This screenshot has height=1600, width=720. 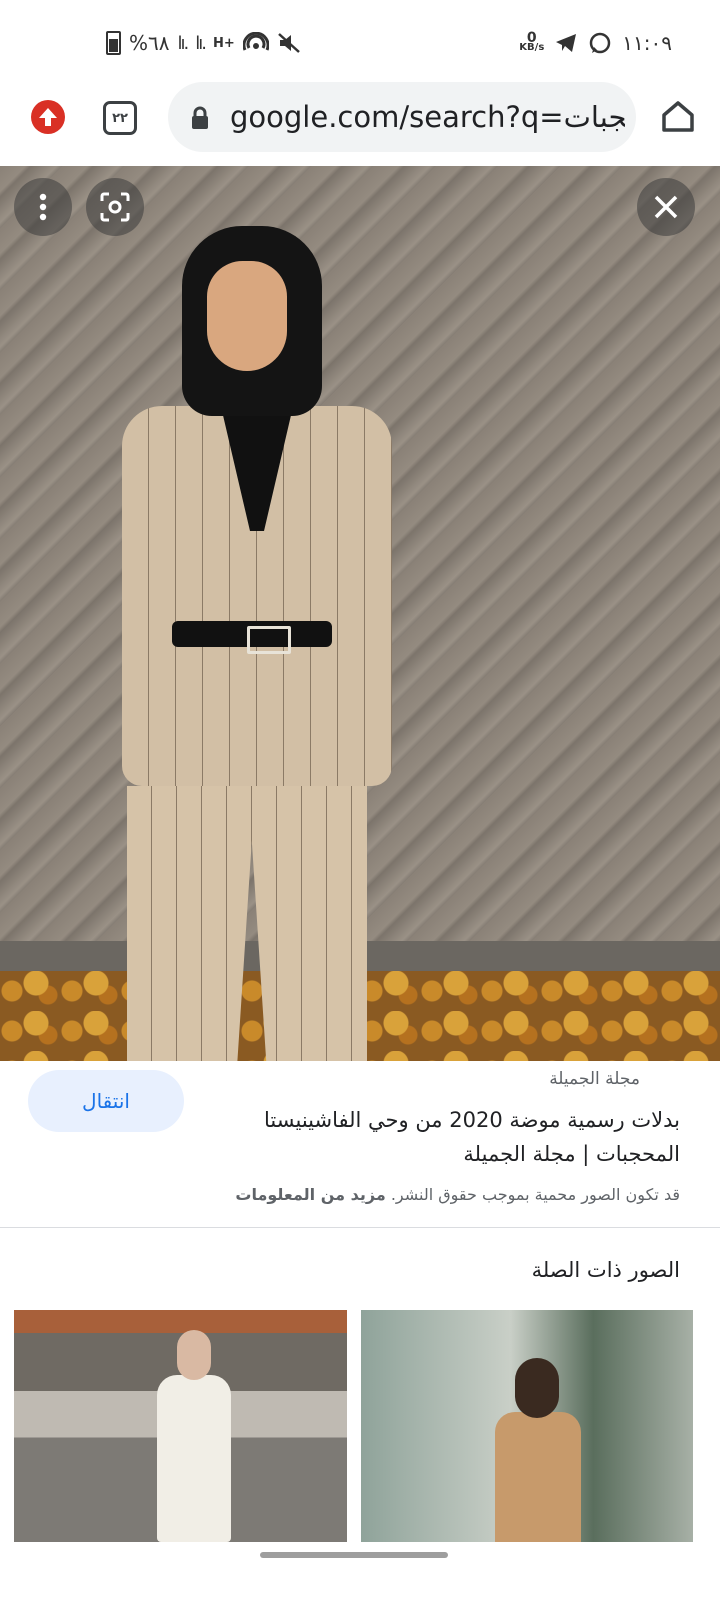 I want to click on lens-icon, so click(x=115, y=207).